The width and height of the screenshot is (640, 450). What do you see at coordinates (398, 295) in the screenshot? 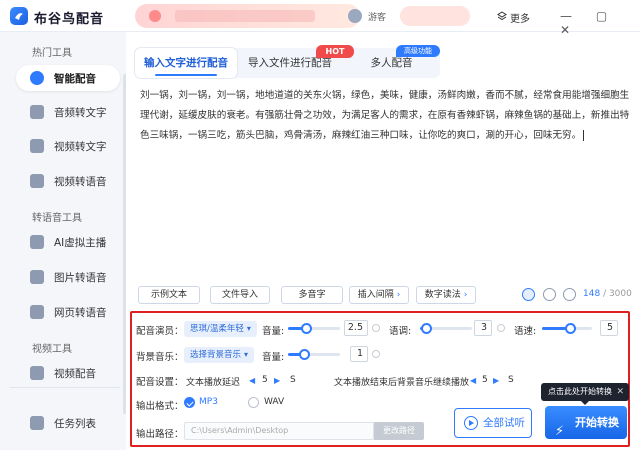
I see `chevron-right-icon: ›` at bounding box center [398, 295].